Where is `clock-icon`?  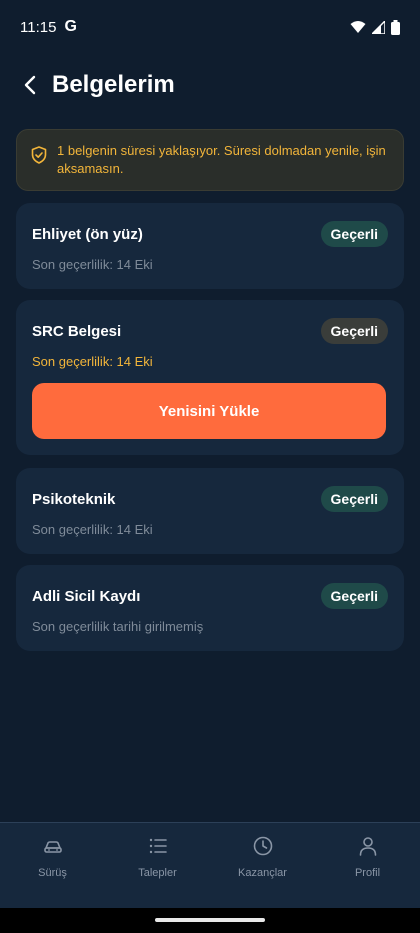 clock-icon is located at coordinates (262, 846).